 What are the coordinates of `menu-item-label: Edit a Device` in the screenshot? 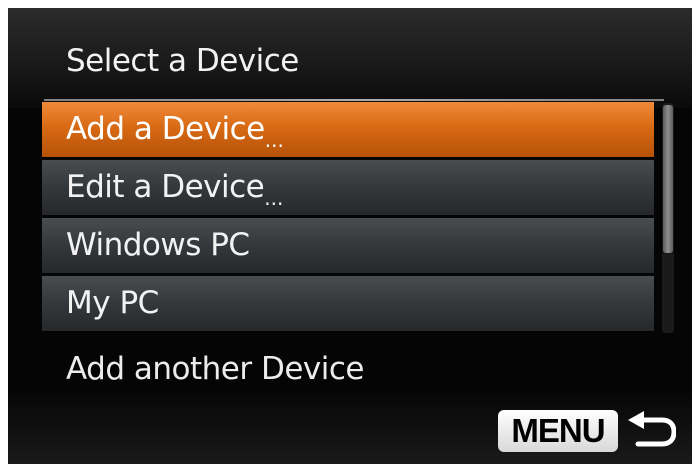 It's located at (165, 187).